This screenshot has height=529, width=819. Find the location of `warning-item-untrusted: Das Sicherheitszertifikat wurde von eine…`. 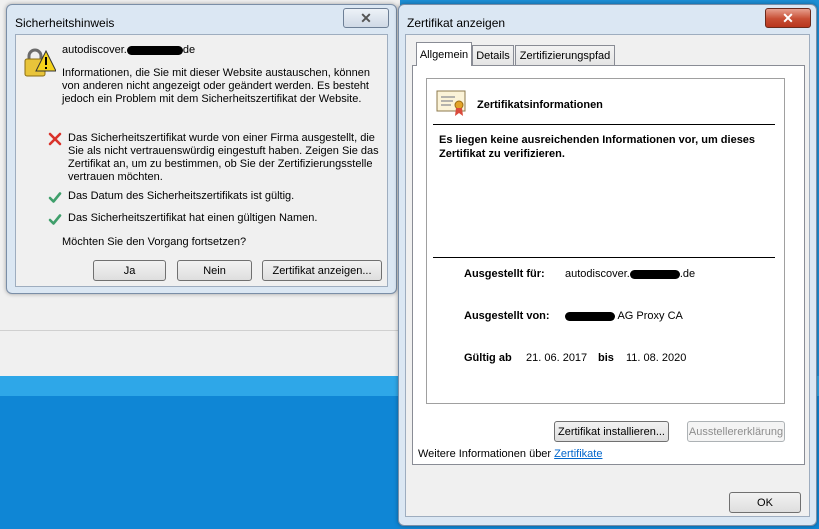

warning-item-untrusted: Das Sicherheitszertifikat wurde von eine… is located at coordinates (217, 158).